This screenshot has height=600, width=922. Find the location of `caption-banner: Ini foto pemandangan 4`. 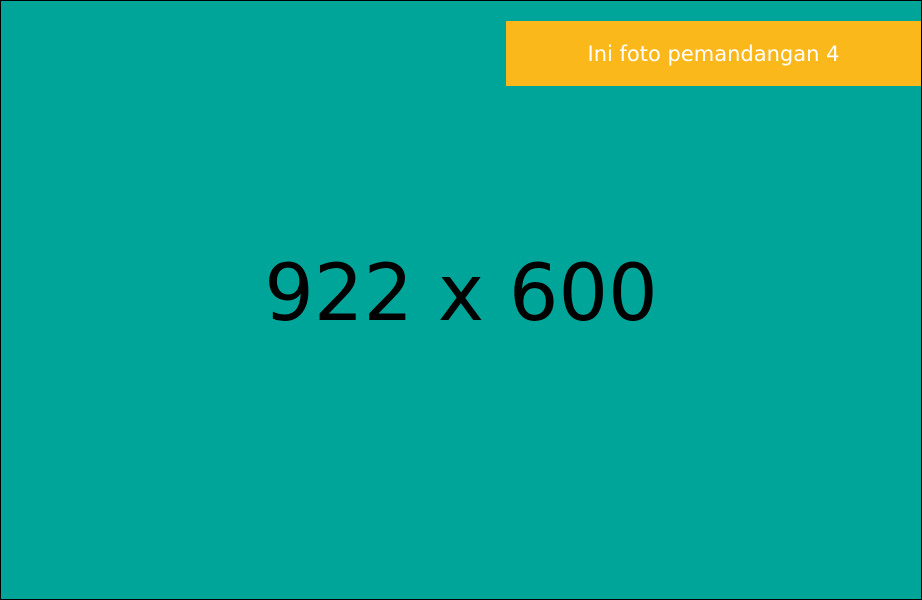

caption-banner: Ini foto pemandangan 4 is located at coordinates (713, 53).